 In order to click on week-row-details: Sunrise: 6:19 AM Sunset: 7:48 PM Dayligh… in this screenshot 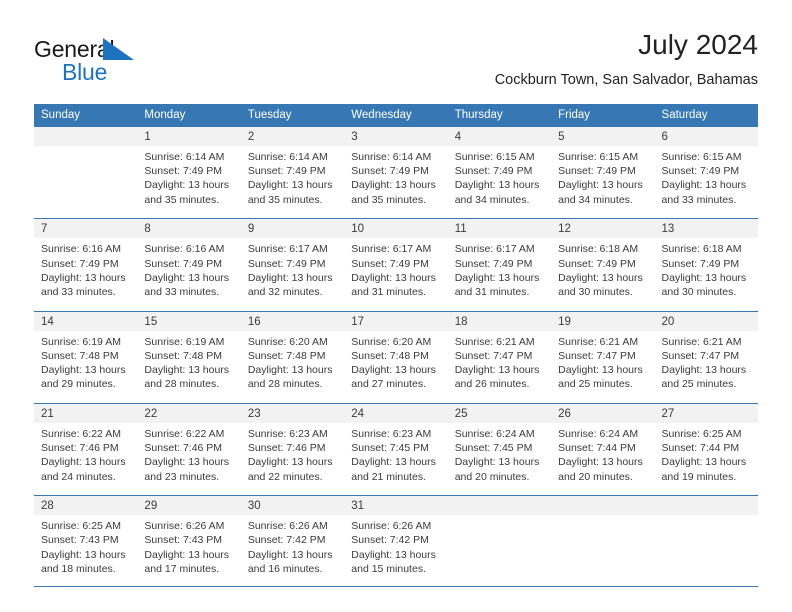, I will do `click(396, 366)`.